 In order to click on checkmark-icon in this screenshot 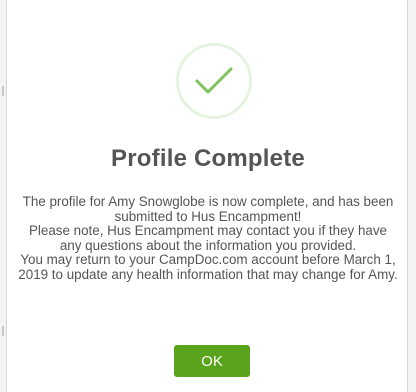, I will do `click(214, 80)`.